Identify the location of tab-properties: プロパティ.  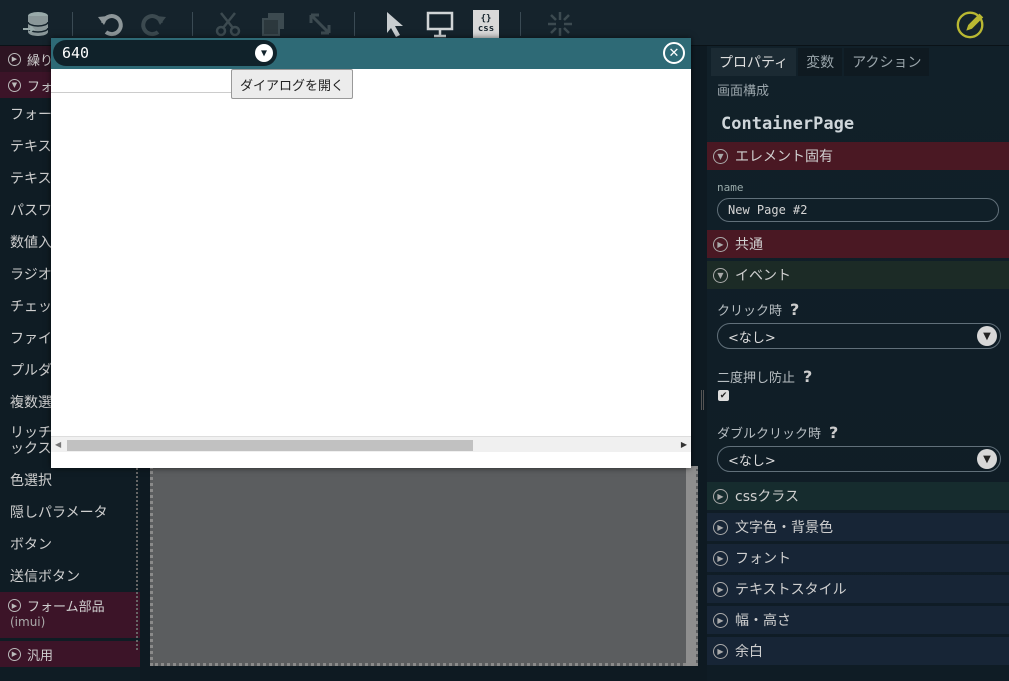
(754, 62).